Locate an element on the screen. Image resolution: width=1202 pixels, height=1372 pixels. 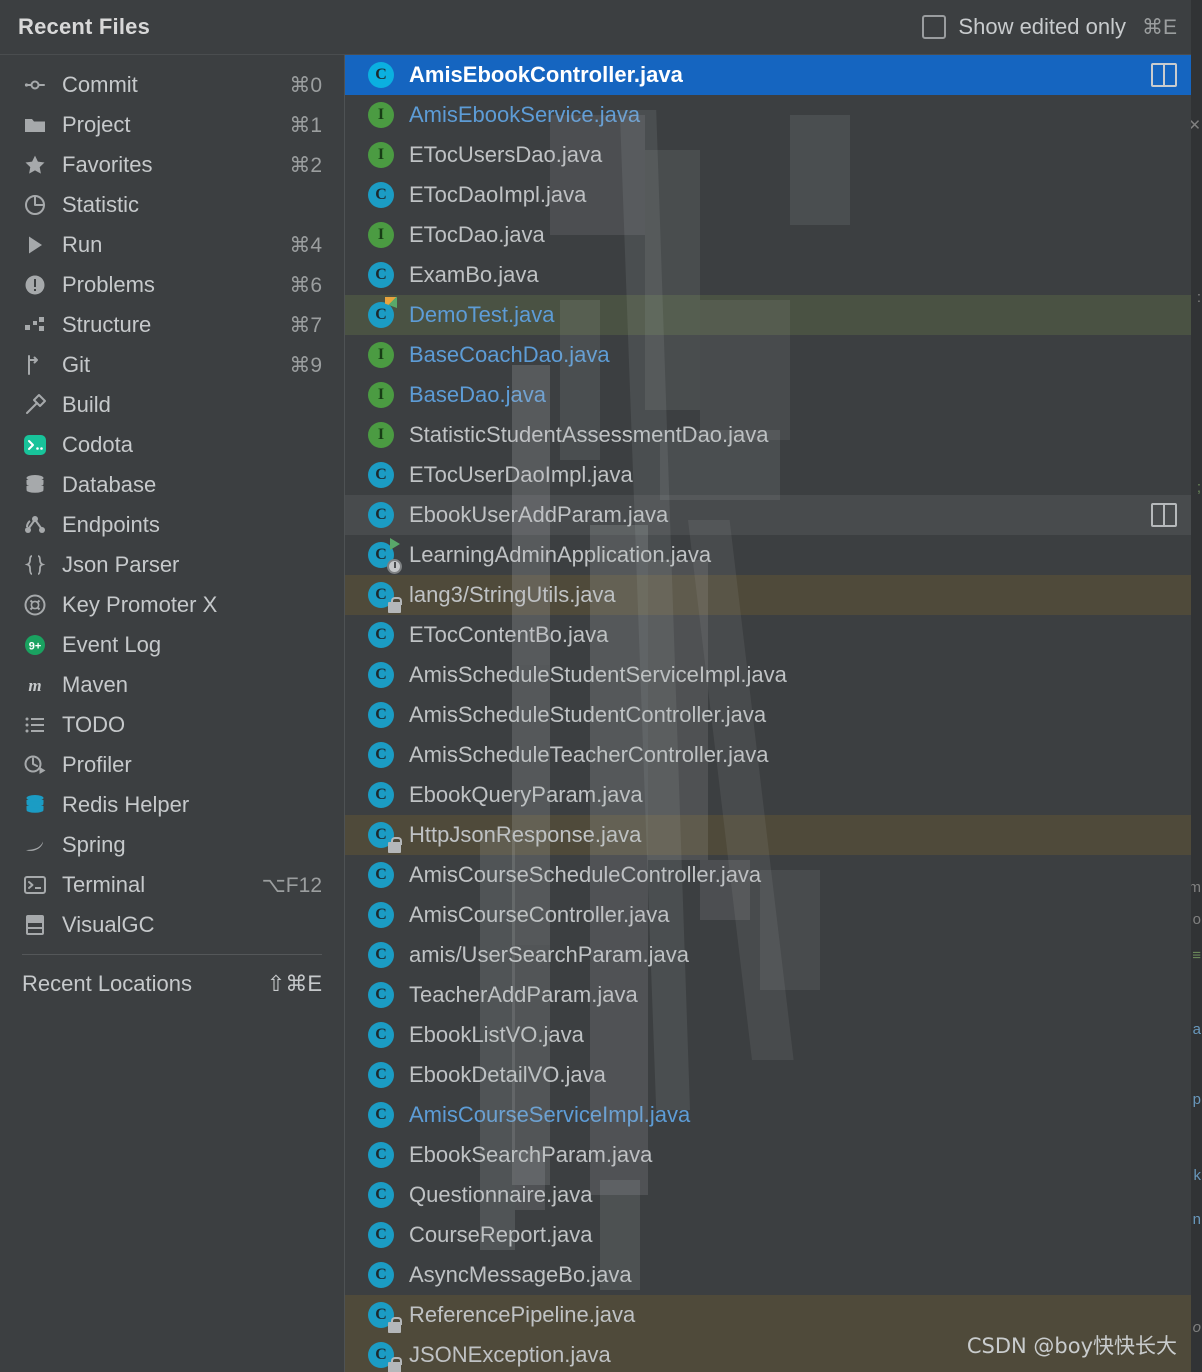
sidebar-item-commit: Commit ⌘0 is located at coordinates (172, 85).